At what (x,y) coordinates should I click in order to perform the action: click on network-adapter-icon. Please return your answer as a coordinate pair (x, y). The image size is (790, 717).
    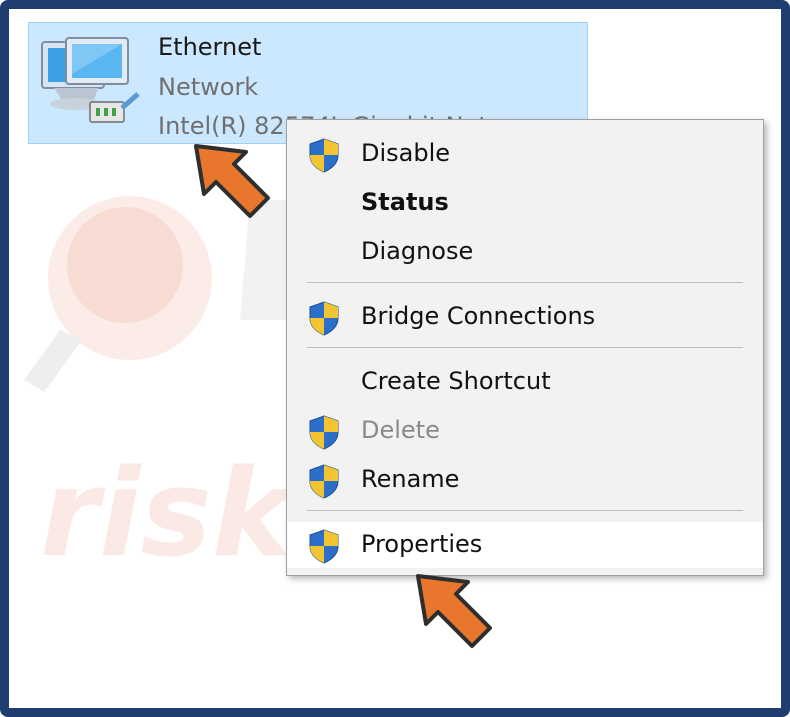
    Looking at the image, I should click on (90, 80).